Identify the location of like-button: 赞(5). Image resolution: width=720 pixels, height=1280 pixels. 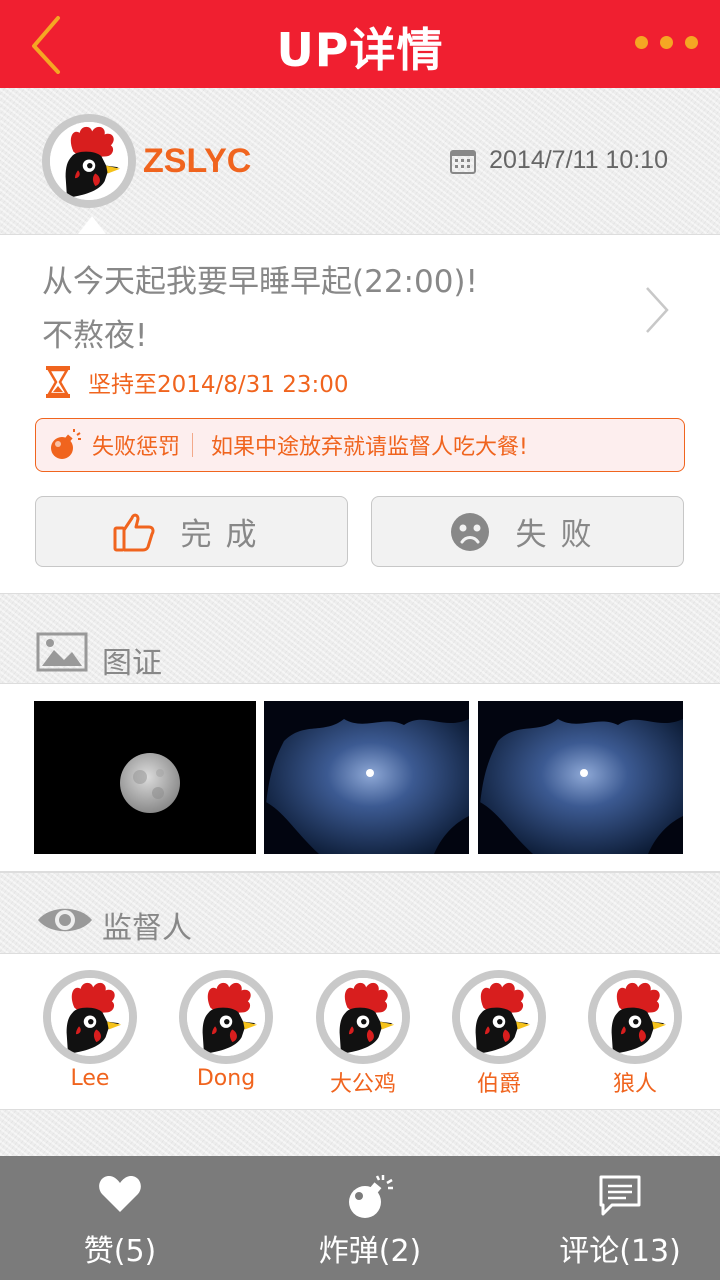
(120, 1218).